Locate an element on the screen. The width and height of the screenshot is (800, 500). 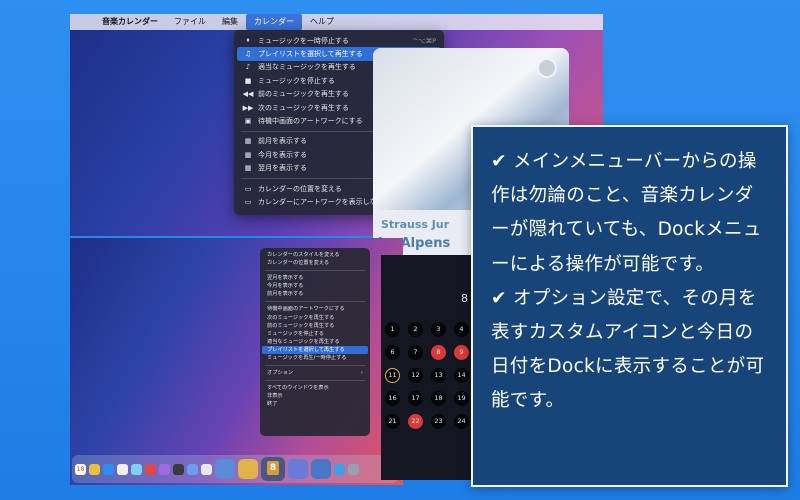
previous-track-icon: ◀◀ is located at coordinates (248, 94).